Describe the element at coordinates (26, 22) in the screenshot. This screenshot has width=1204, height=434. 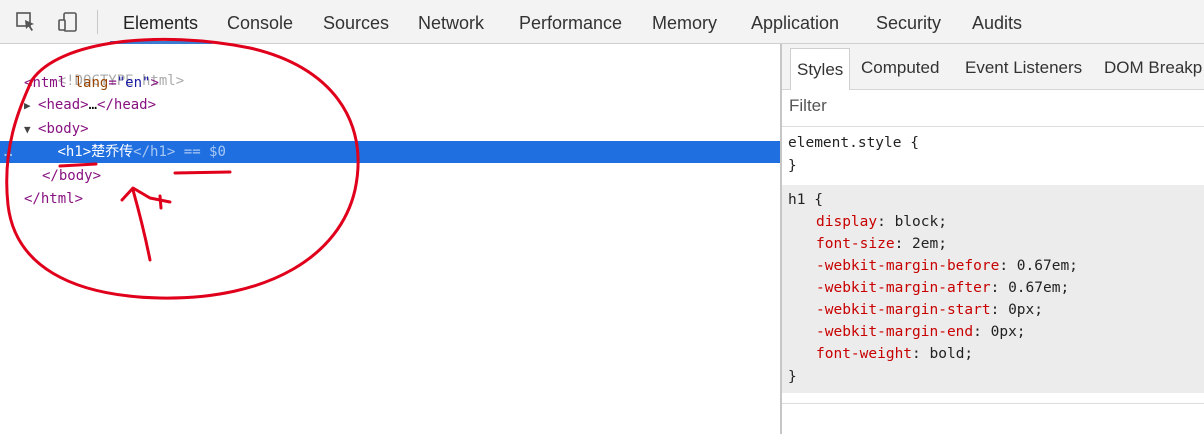
I see `inspect-cursor-icon` at that location.